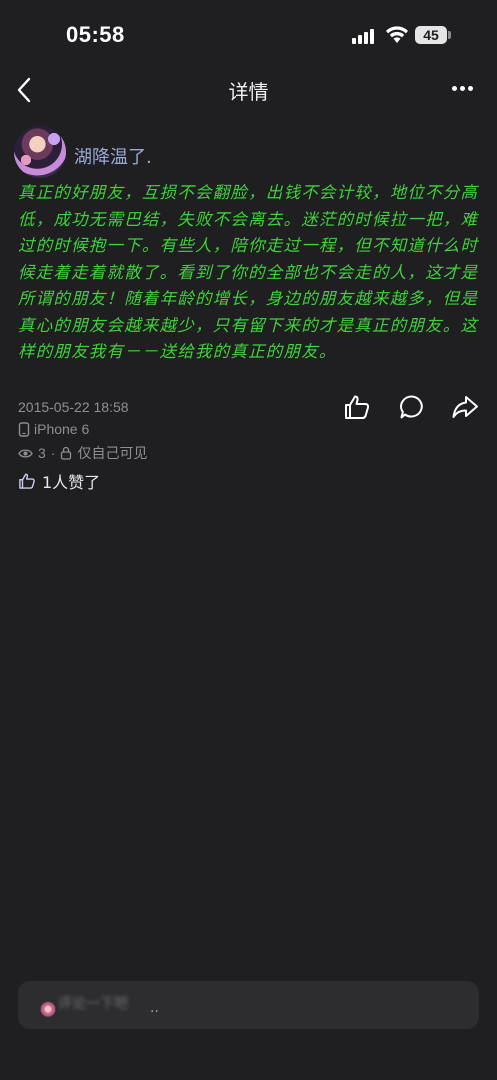 The height and width of the screenshot is (1080, 497). I want to click on device-row: iPhone 6, so click(53, 429).